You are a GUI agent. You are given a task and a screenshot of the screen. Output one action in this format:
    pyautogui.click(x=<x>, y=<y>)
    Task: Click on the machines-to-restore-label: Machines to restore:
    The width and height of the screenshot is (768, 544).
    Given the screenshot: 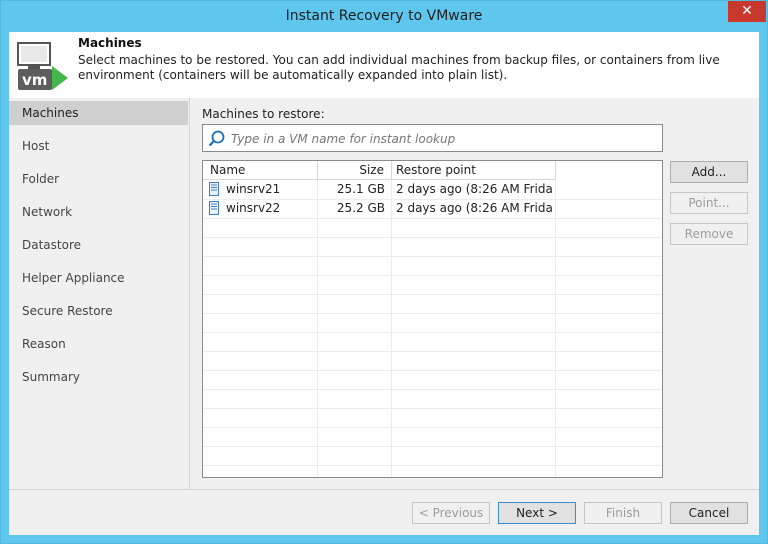 What is the action you would take?
    pyautogui.click(x=263, y=114)
    